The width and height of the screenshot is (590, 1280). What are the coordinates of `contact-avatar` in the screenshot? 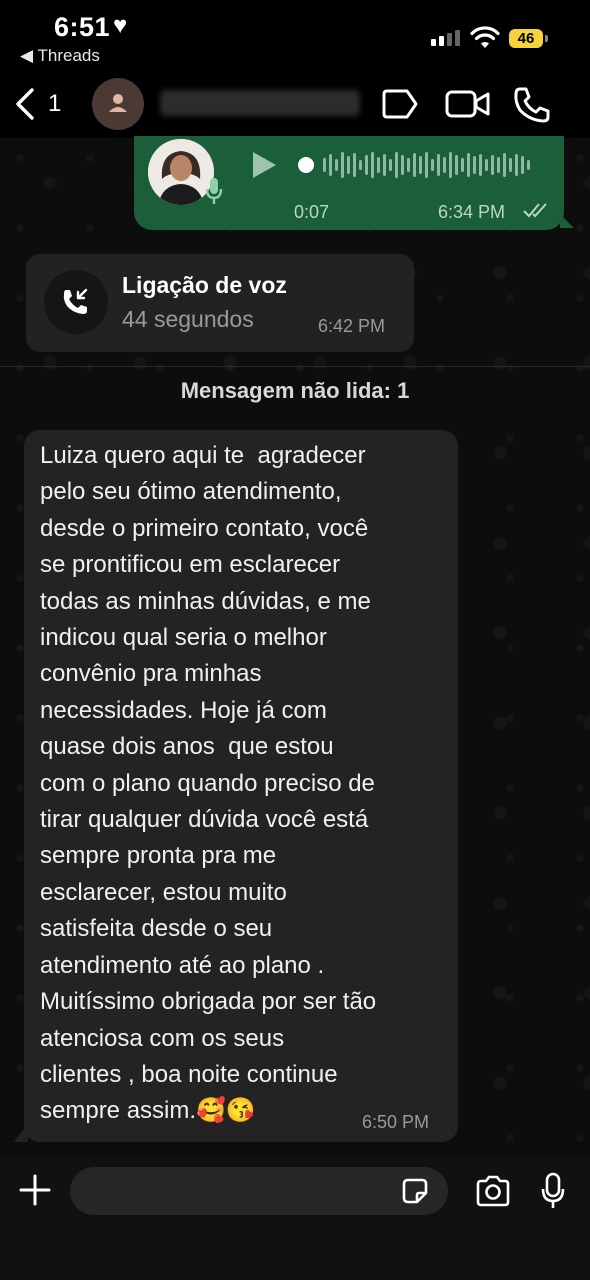 It's located at (118, 104).